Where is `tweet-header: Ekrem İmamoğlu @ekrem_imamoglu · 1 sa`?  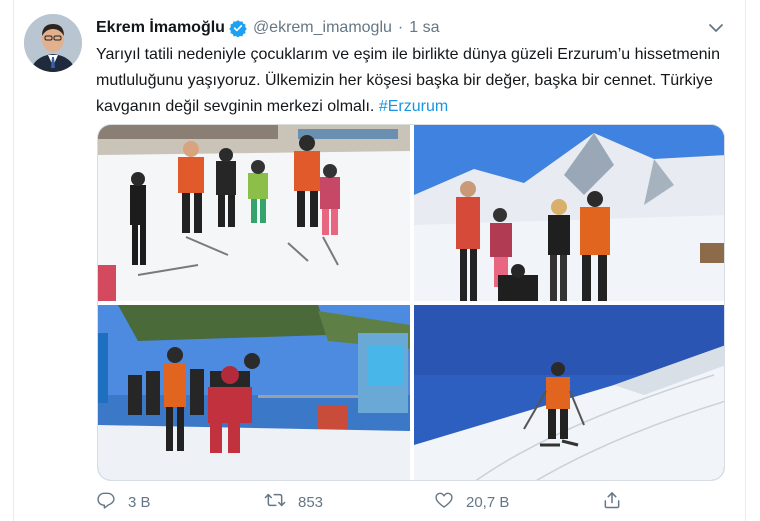
tweet-header: Ekrem İmamoğlu @ekrem_imamoglu · 1 sa is located at coordinates (416, 28).